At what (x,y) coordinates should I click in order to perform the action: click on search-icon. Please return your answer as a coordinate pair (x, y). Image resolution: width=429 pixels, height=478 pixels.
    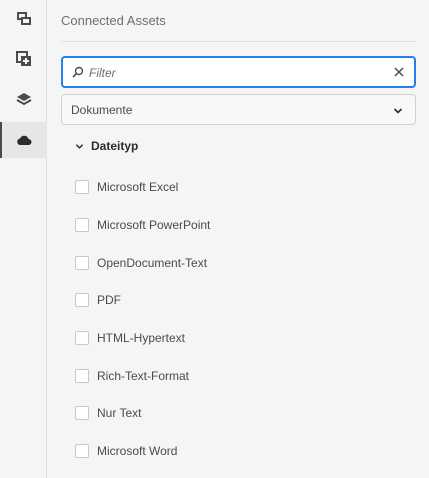
    Looking at the image, I should click on (78, 72).